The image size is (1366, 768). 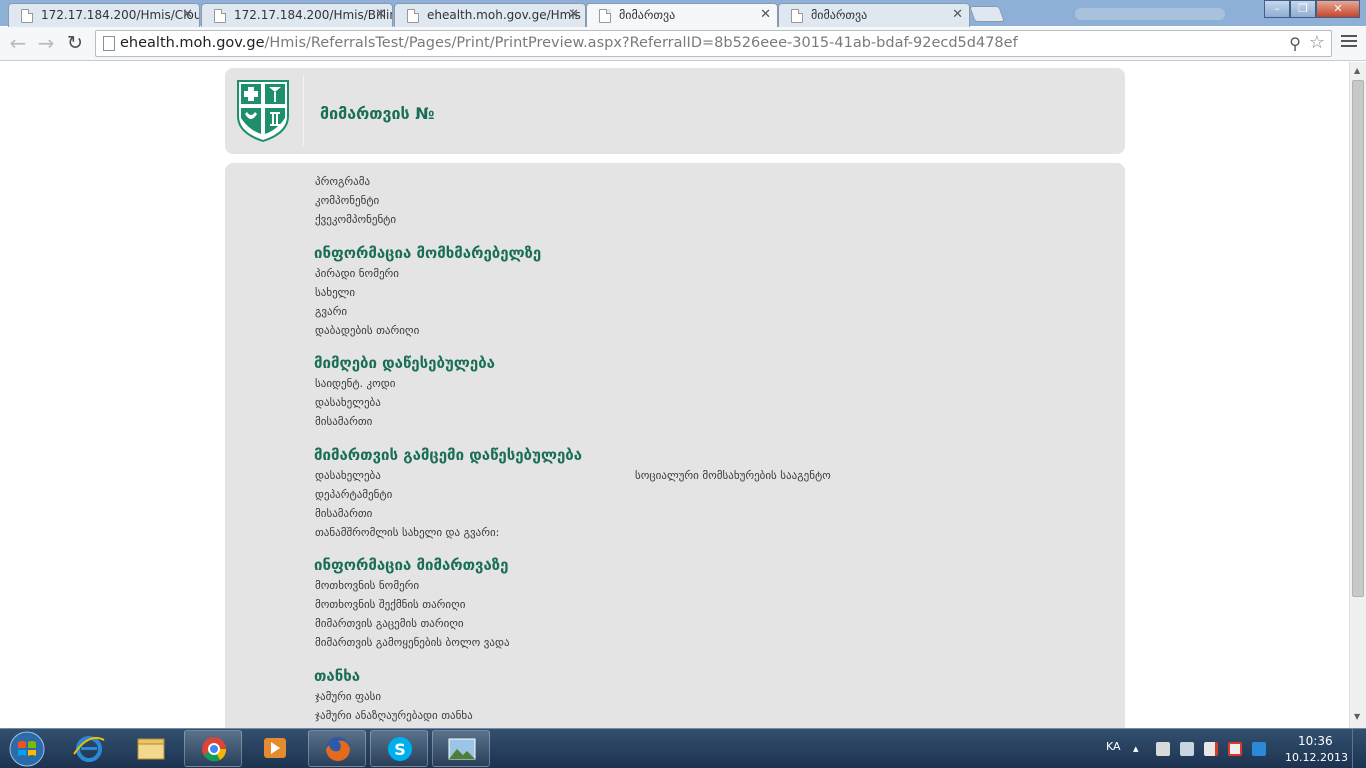 I want to click on tab-title: 172.17.184.200/Hmis/Clou, so click(x=120, y=15).